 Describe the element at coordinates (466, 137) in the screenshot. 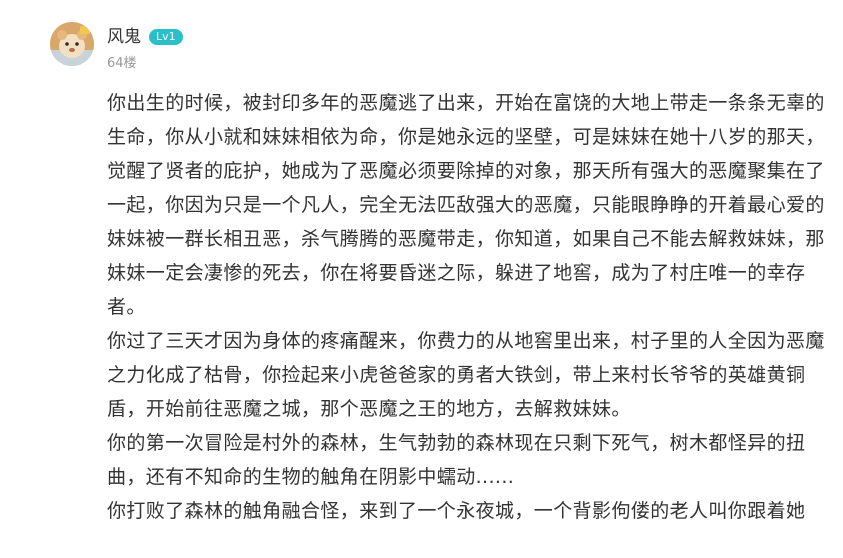

I see `content-line: 生命，你从小就和妹妹相依为命，你是她永远的坚壁，可是妹妹在她十八岁的那天，` at that location.